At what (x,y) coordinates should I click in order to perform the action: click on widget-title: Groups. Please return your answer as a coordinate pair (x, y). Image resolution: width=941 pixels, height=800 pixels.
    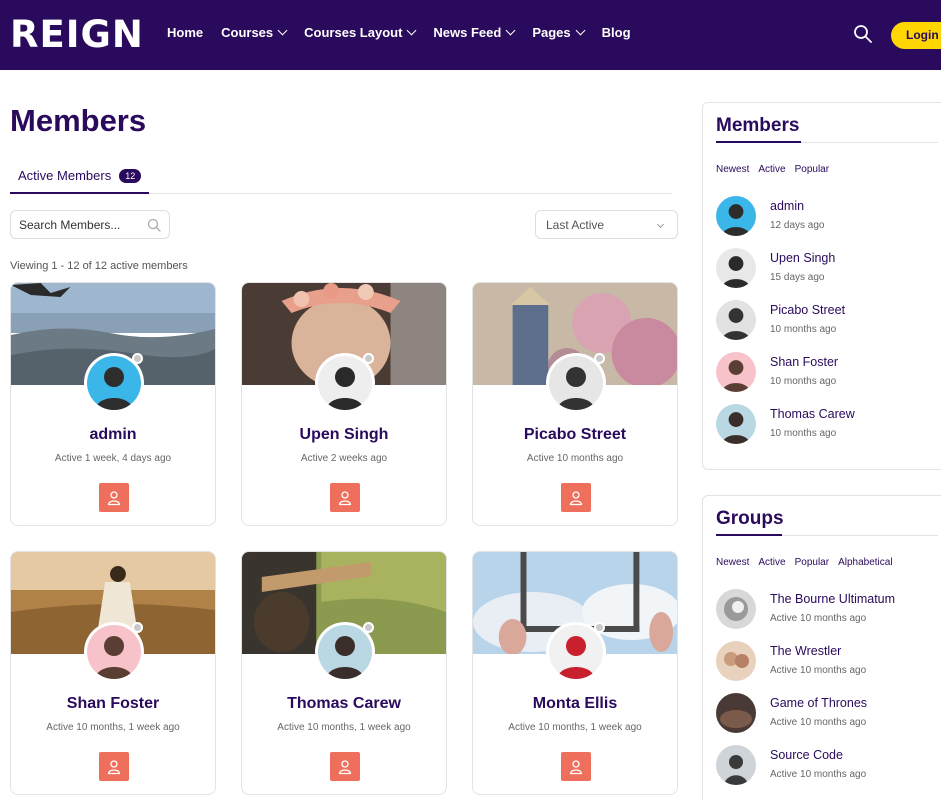
    Looking at the image, I should click on (750, 518).